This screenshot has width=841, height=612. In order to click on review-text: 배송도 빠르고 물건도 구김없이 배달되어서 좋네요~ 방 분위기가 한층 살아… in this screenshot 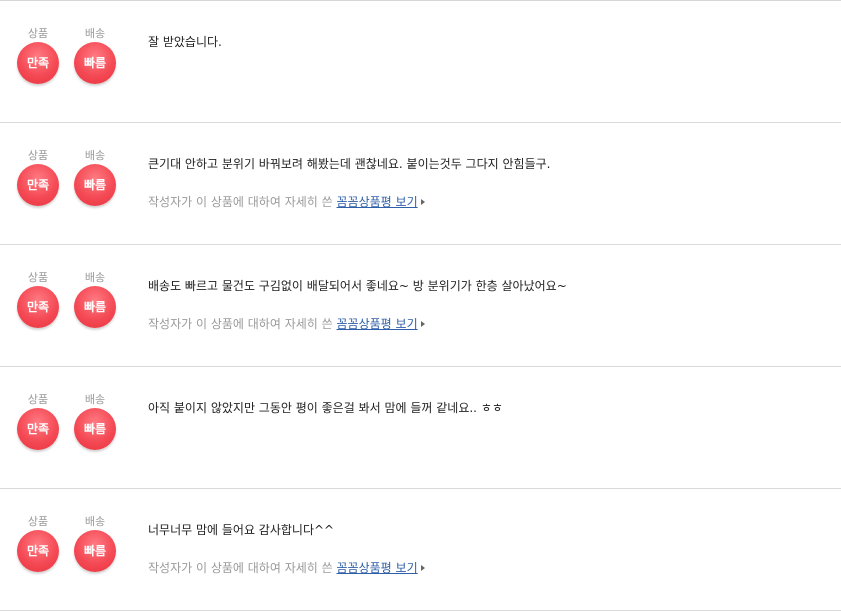, I will do `click(357, 286)`.